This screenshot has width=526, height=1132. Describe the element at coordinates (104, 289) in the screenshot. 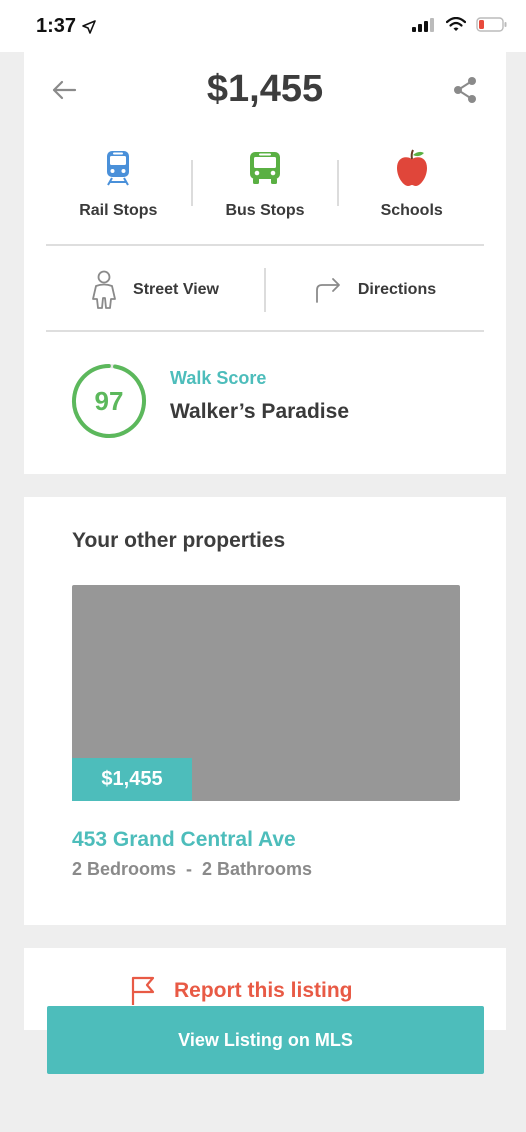

I see `person-icon` at that location.